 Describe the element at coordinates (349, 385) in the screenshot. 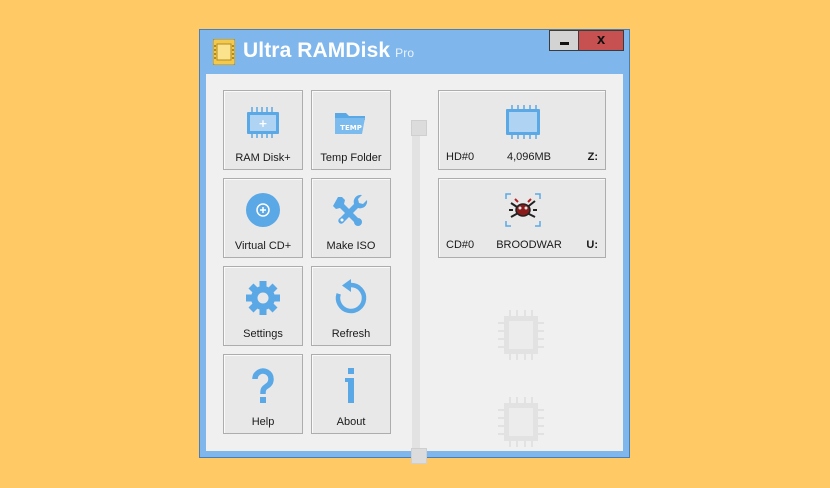

I see `info-icon` at that location.